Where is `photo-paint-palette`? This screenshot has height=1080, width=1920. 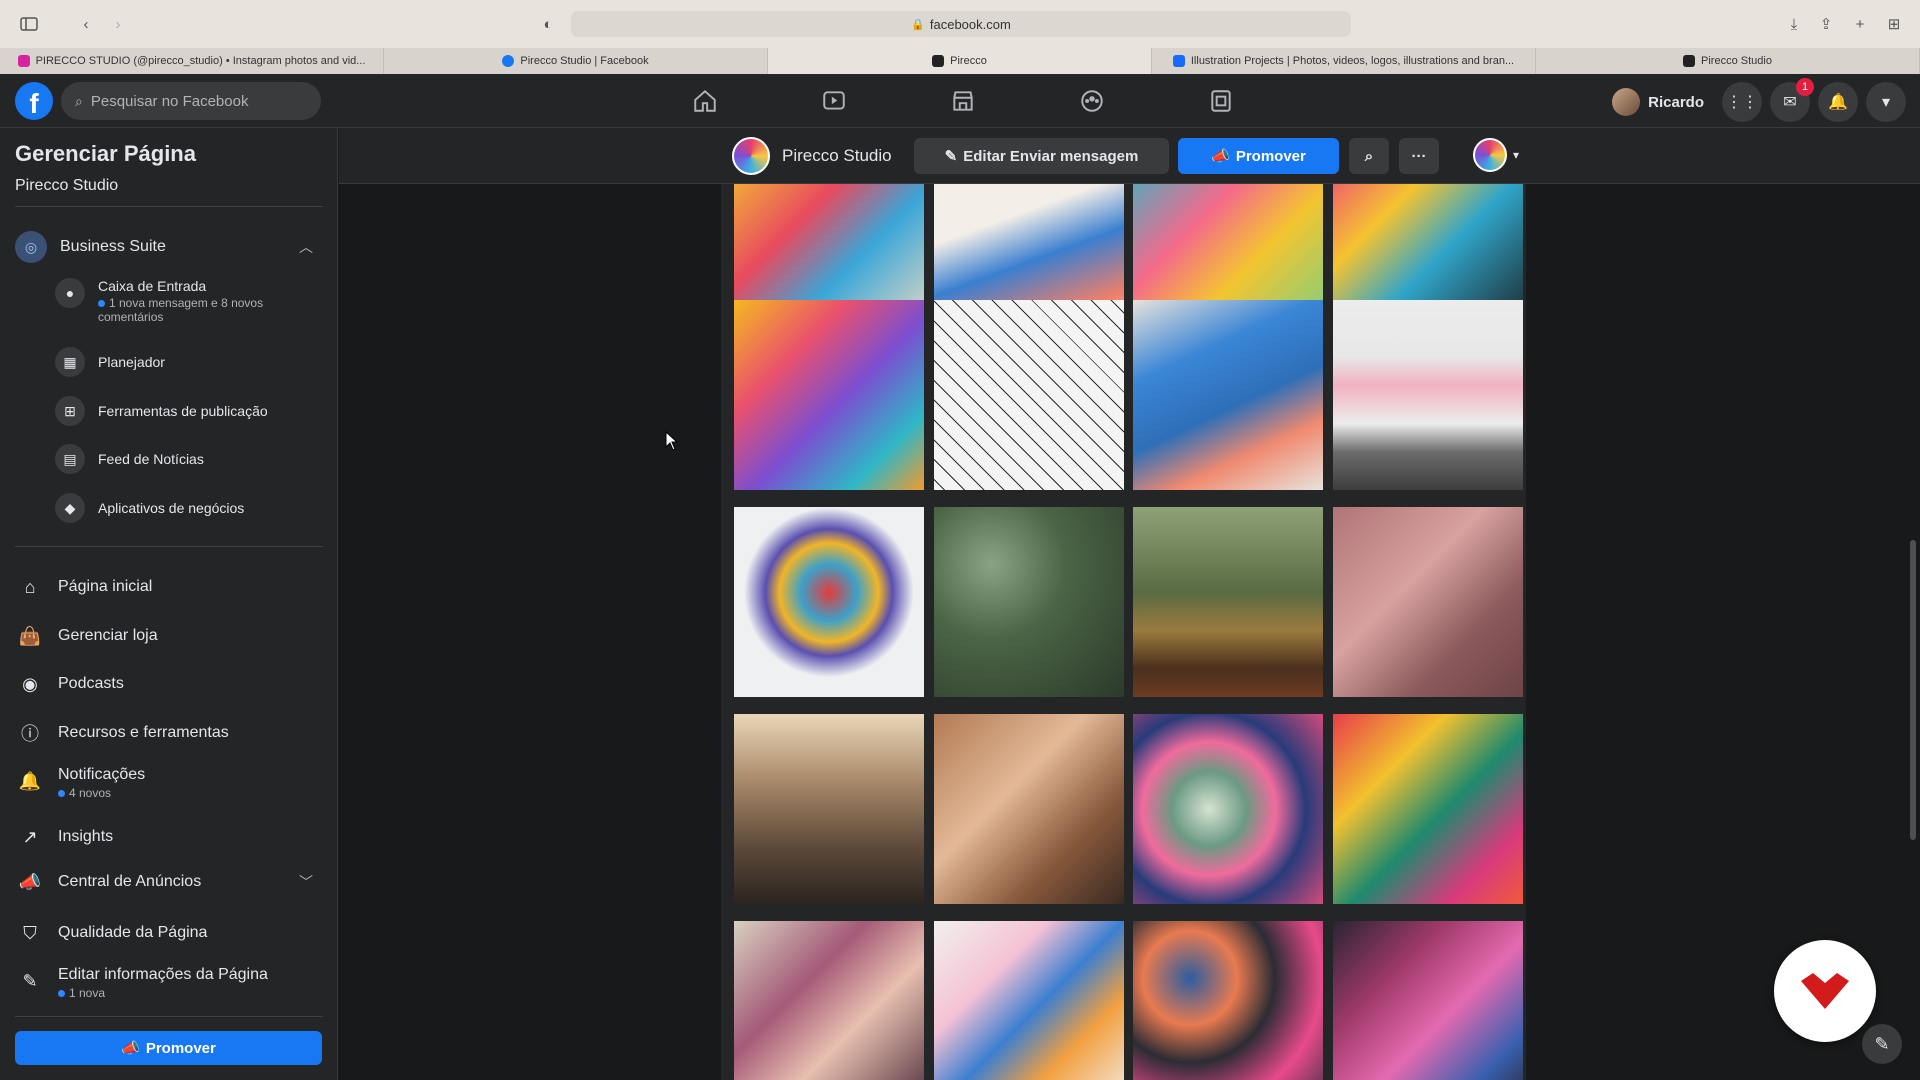 photo-paint-palette is located at coordinates (1228, 809).